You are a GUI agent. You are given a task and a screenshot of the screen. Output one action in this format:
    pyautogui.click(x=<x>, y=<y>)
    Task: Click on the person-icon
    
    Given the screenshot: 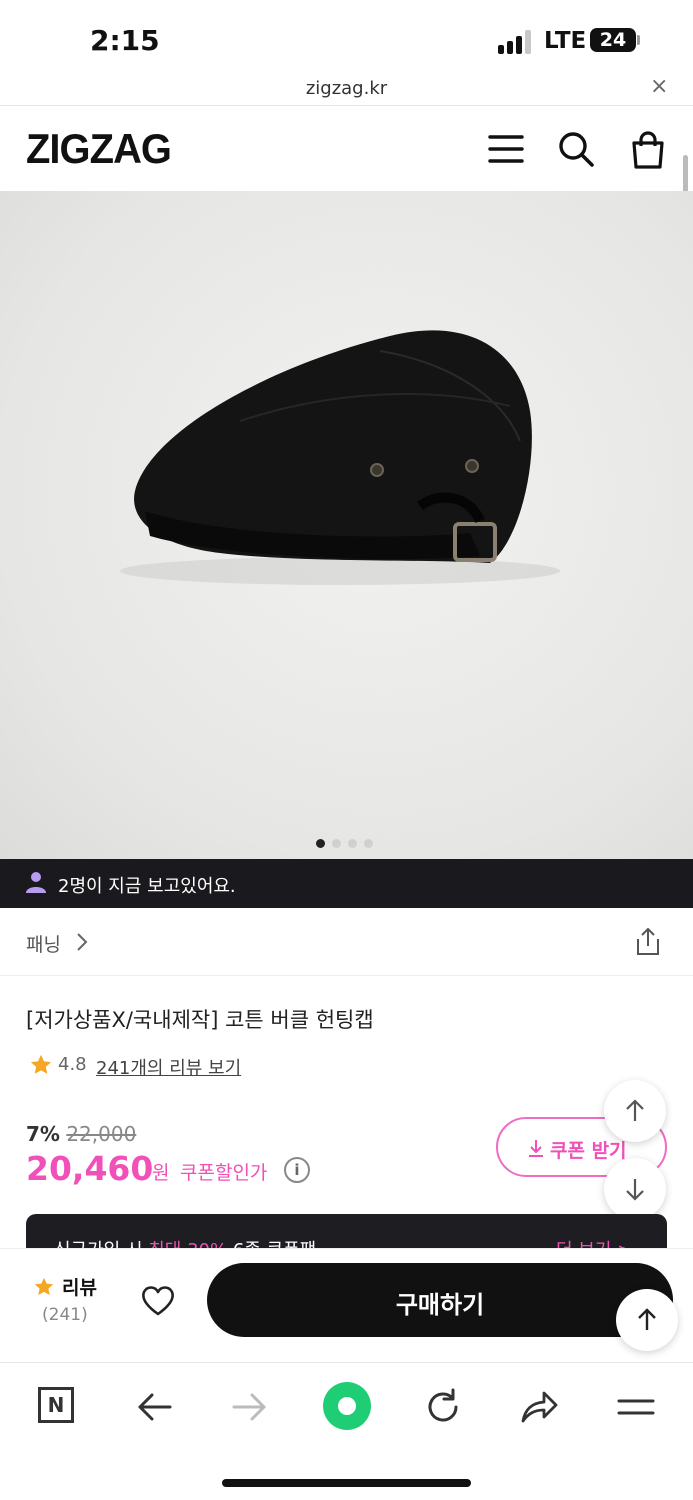 What is the action you would take?
    pyautogui.click(x=36, y=882)
    